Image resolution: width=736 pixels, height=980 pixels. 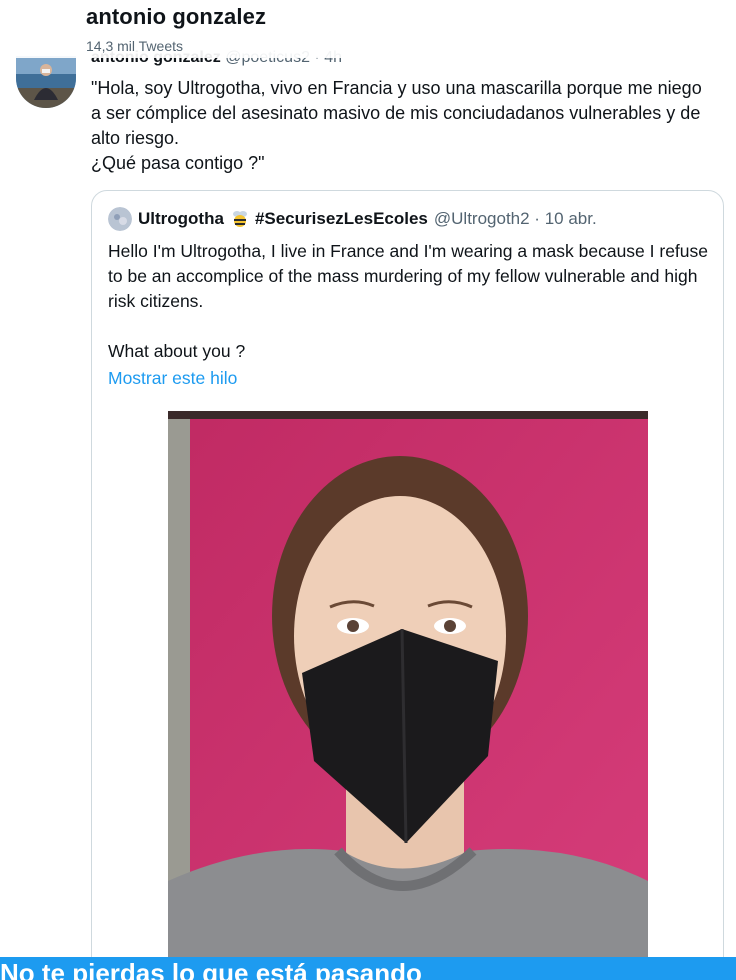 I want to click on quote-avatar, so click(x=120, y=219).